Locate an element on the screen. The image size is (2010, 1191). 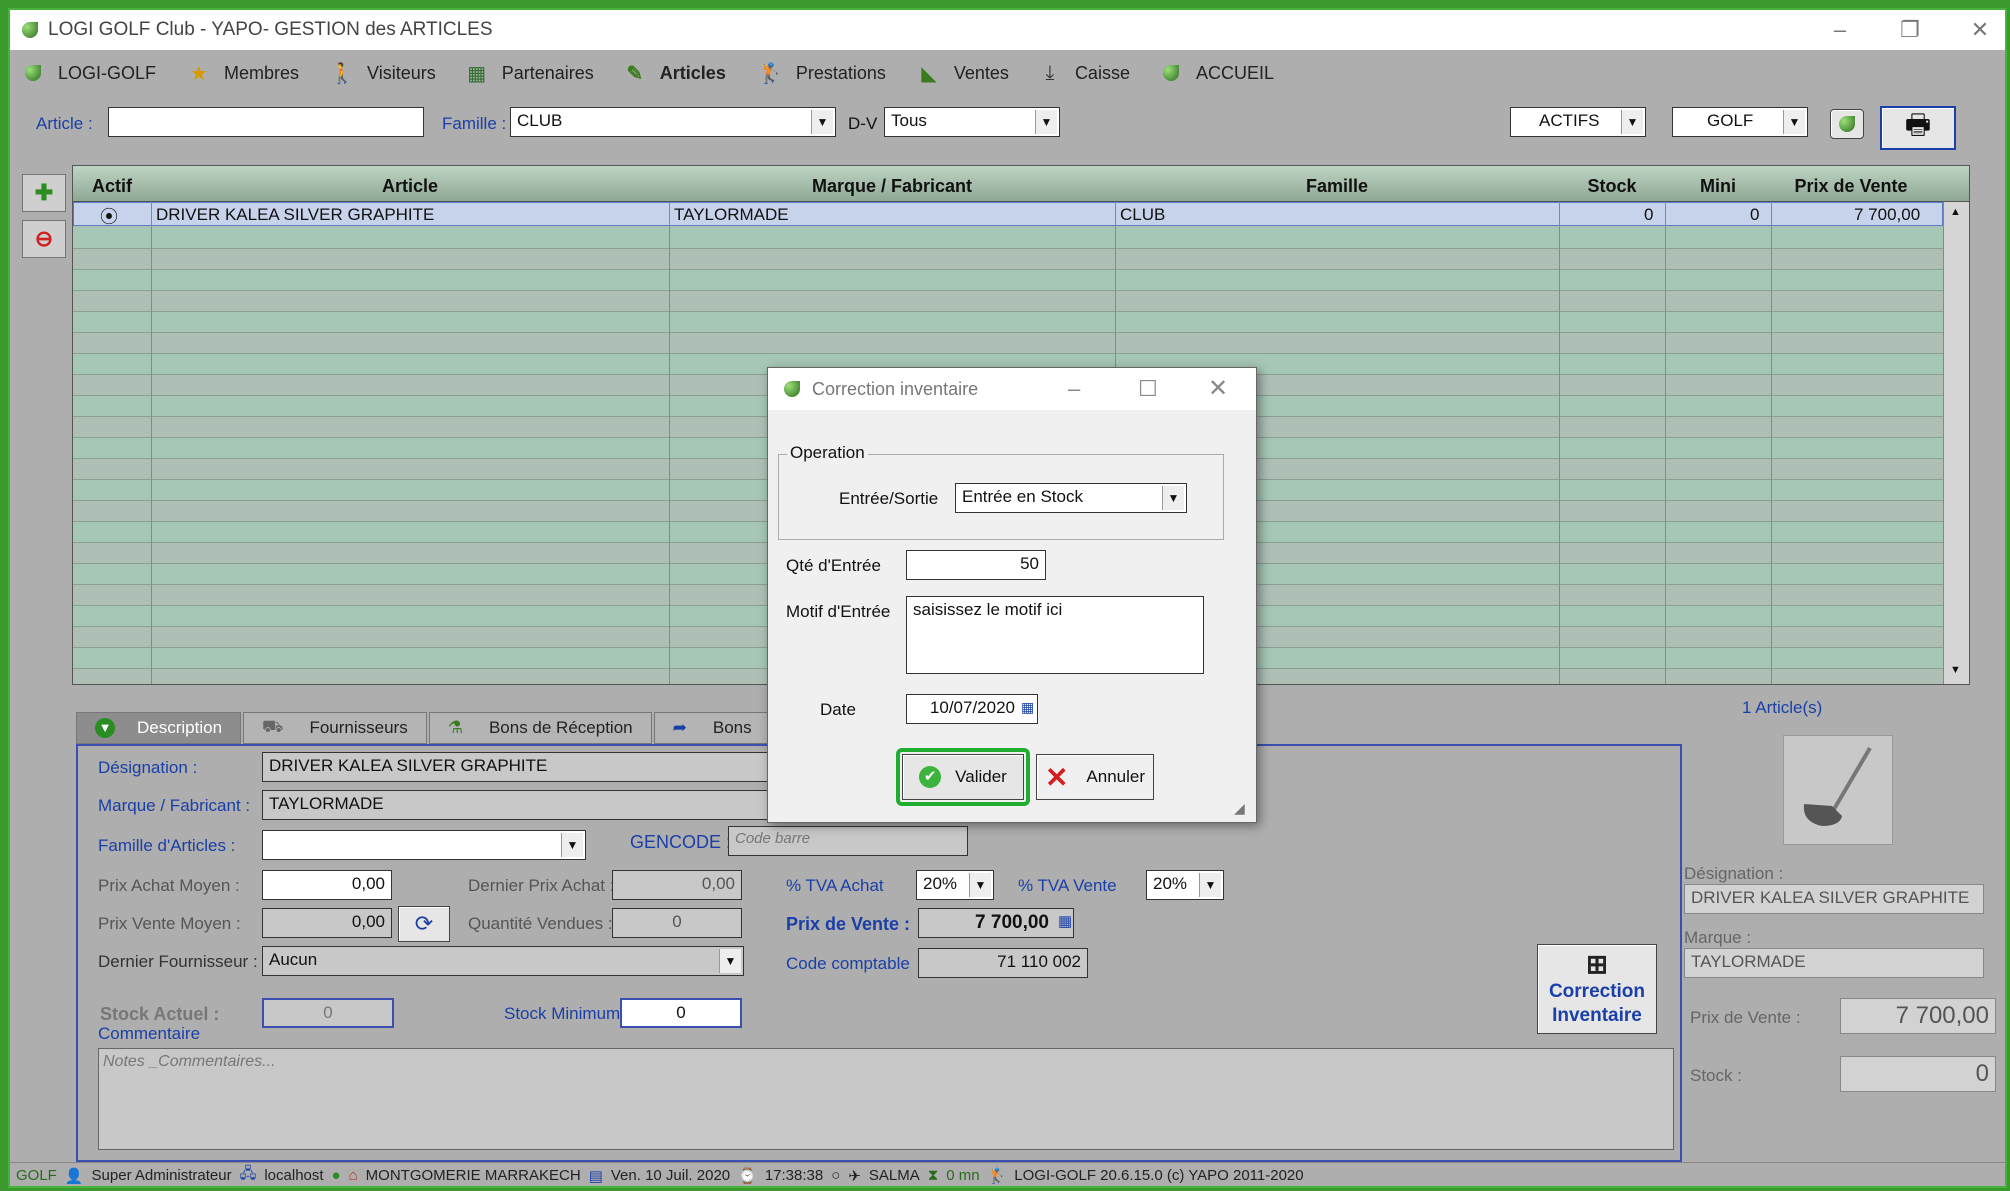
table-scrollbar: ▲ ▼ is located at coordinates (1956, 443).